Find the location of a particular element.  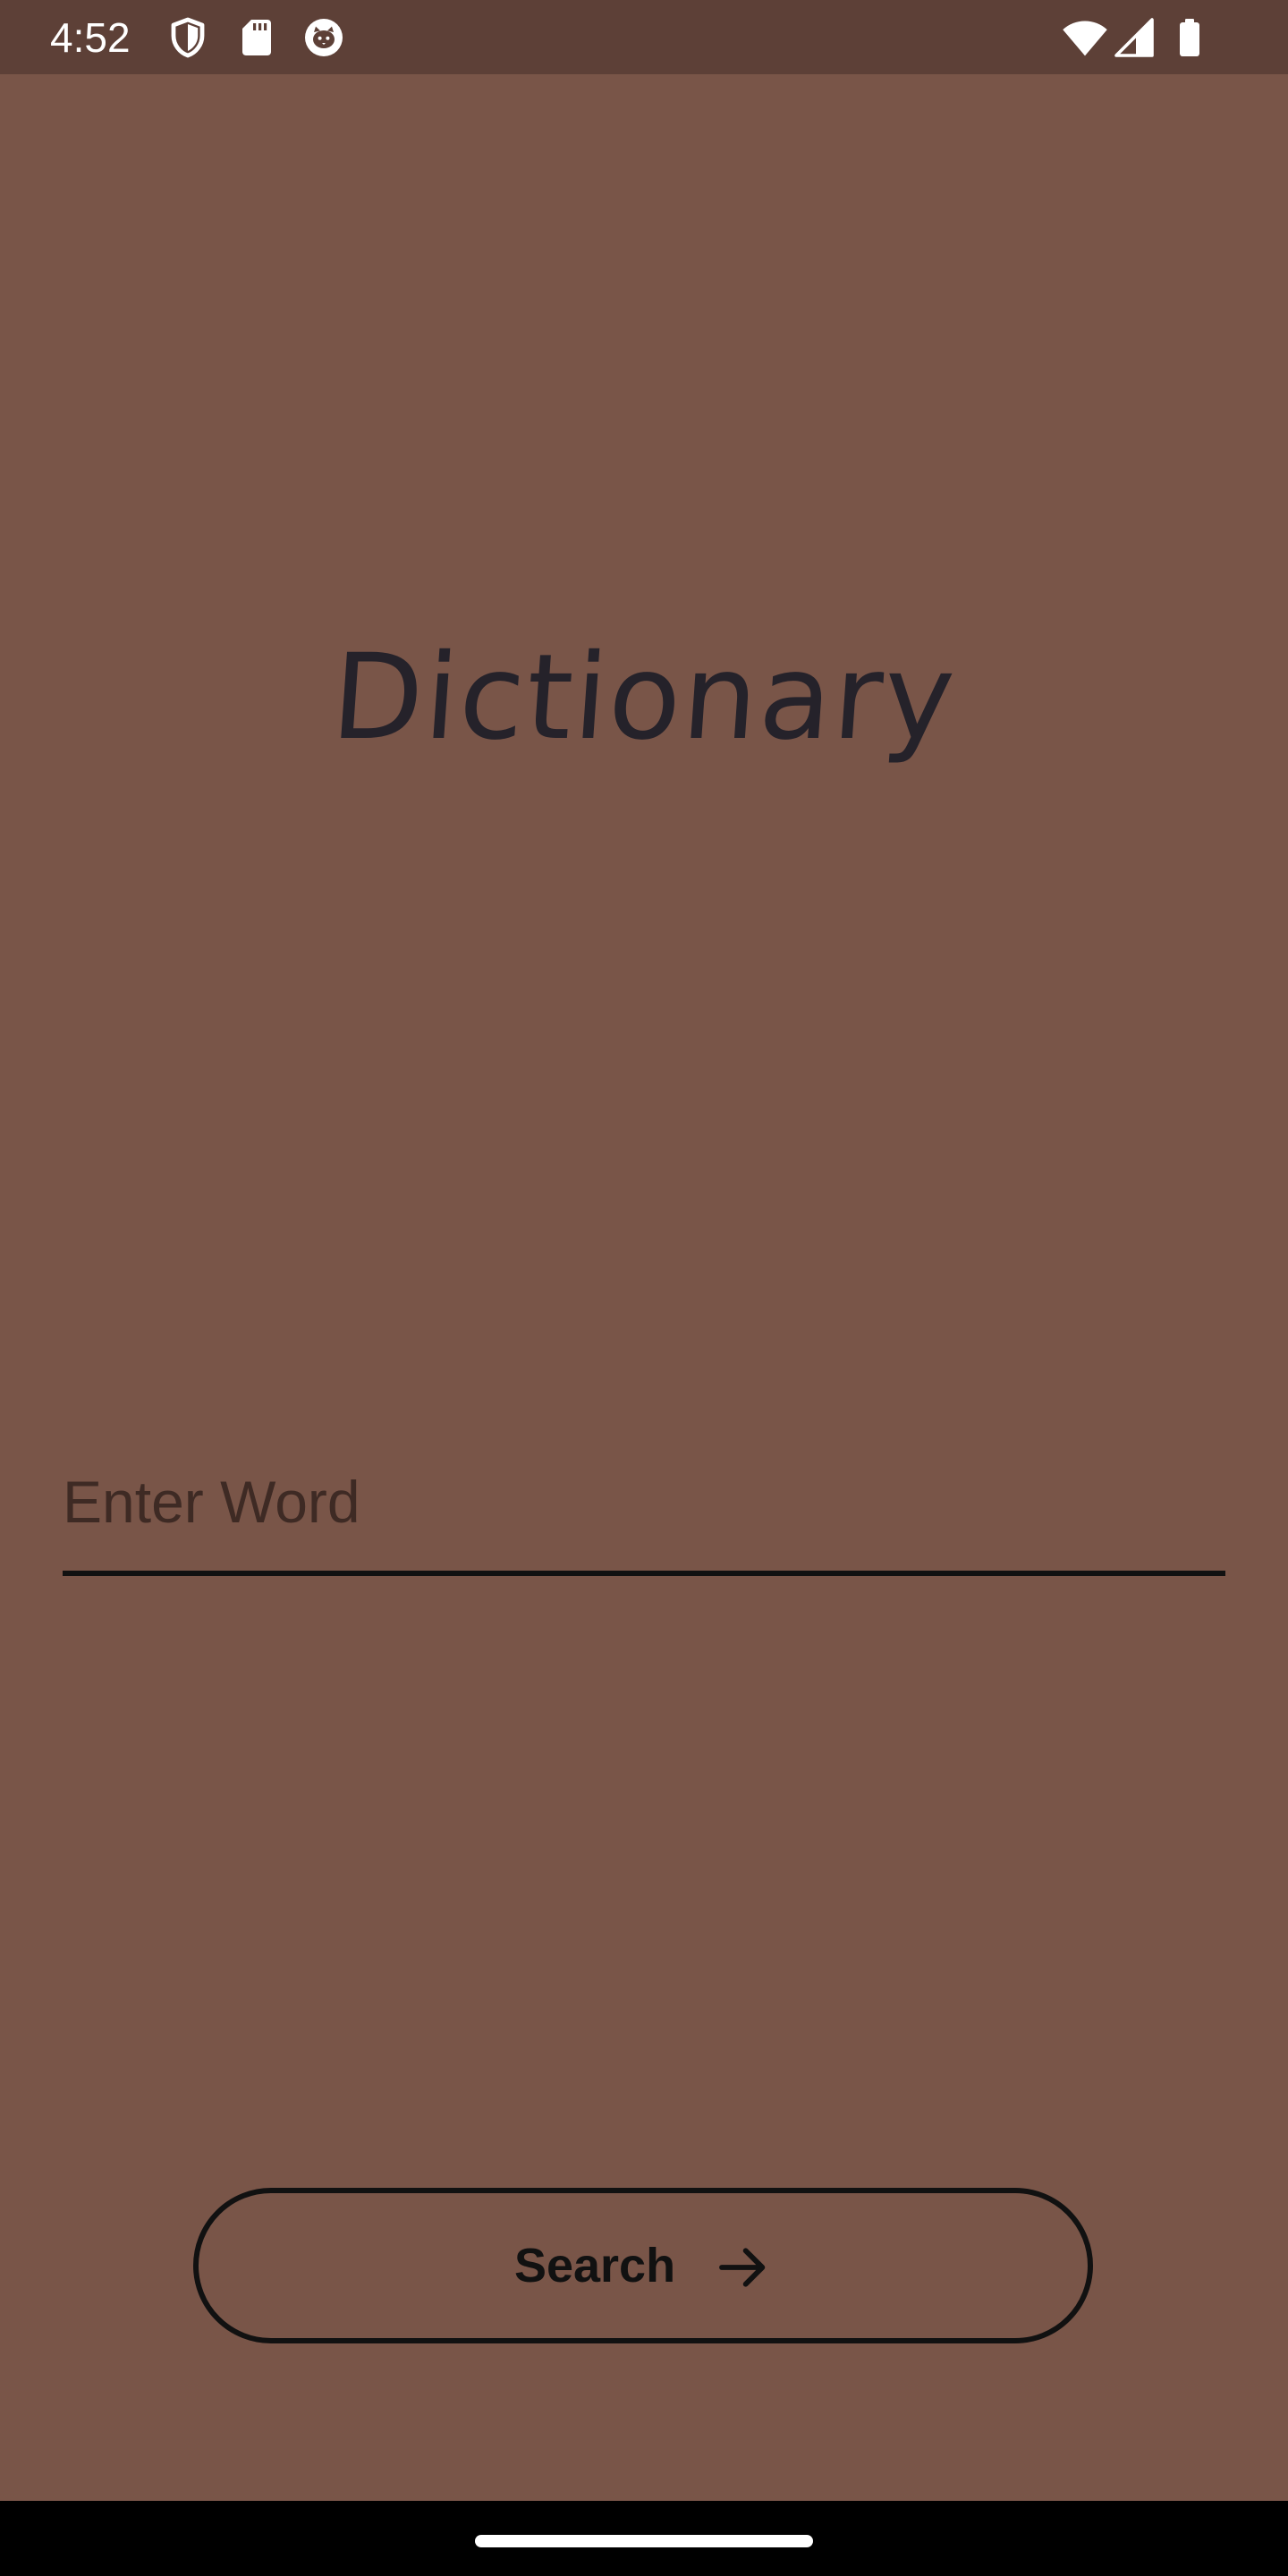

word-input-underline is located at coordinates (644, 1573).